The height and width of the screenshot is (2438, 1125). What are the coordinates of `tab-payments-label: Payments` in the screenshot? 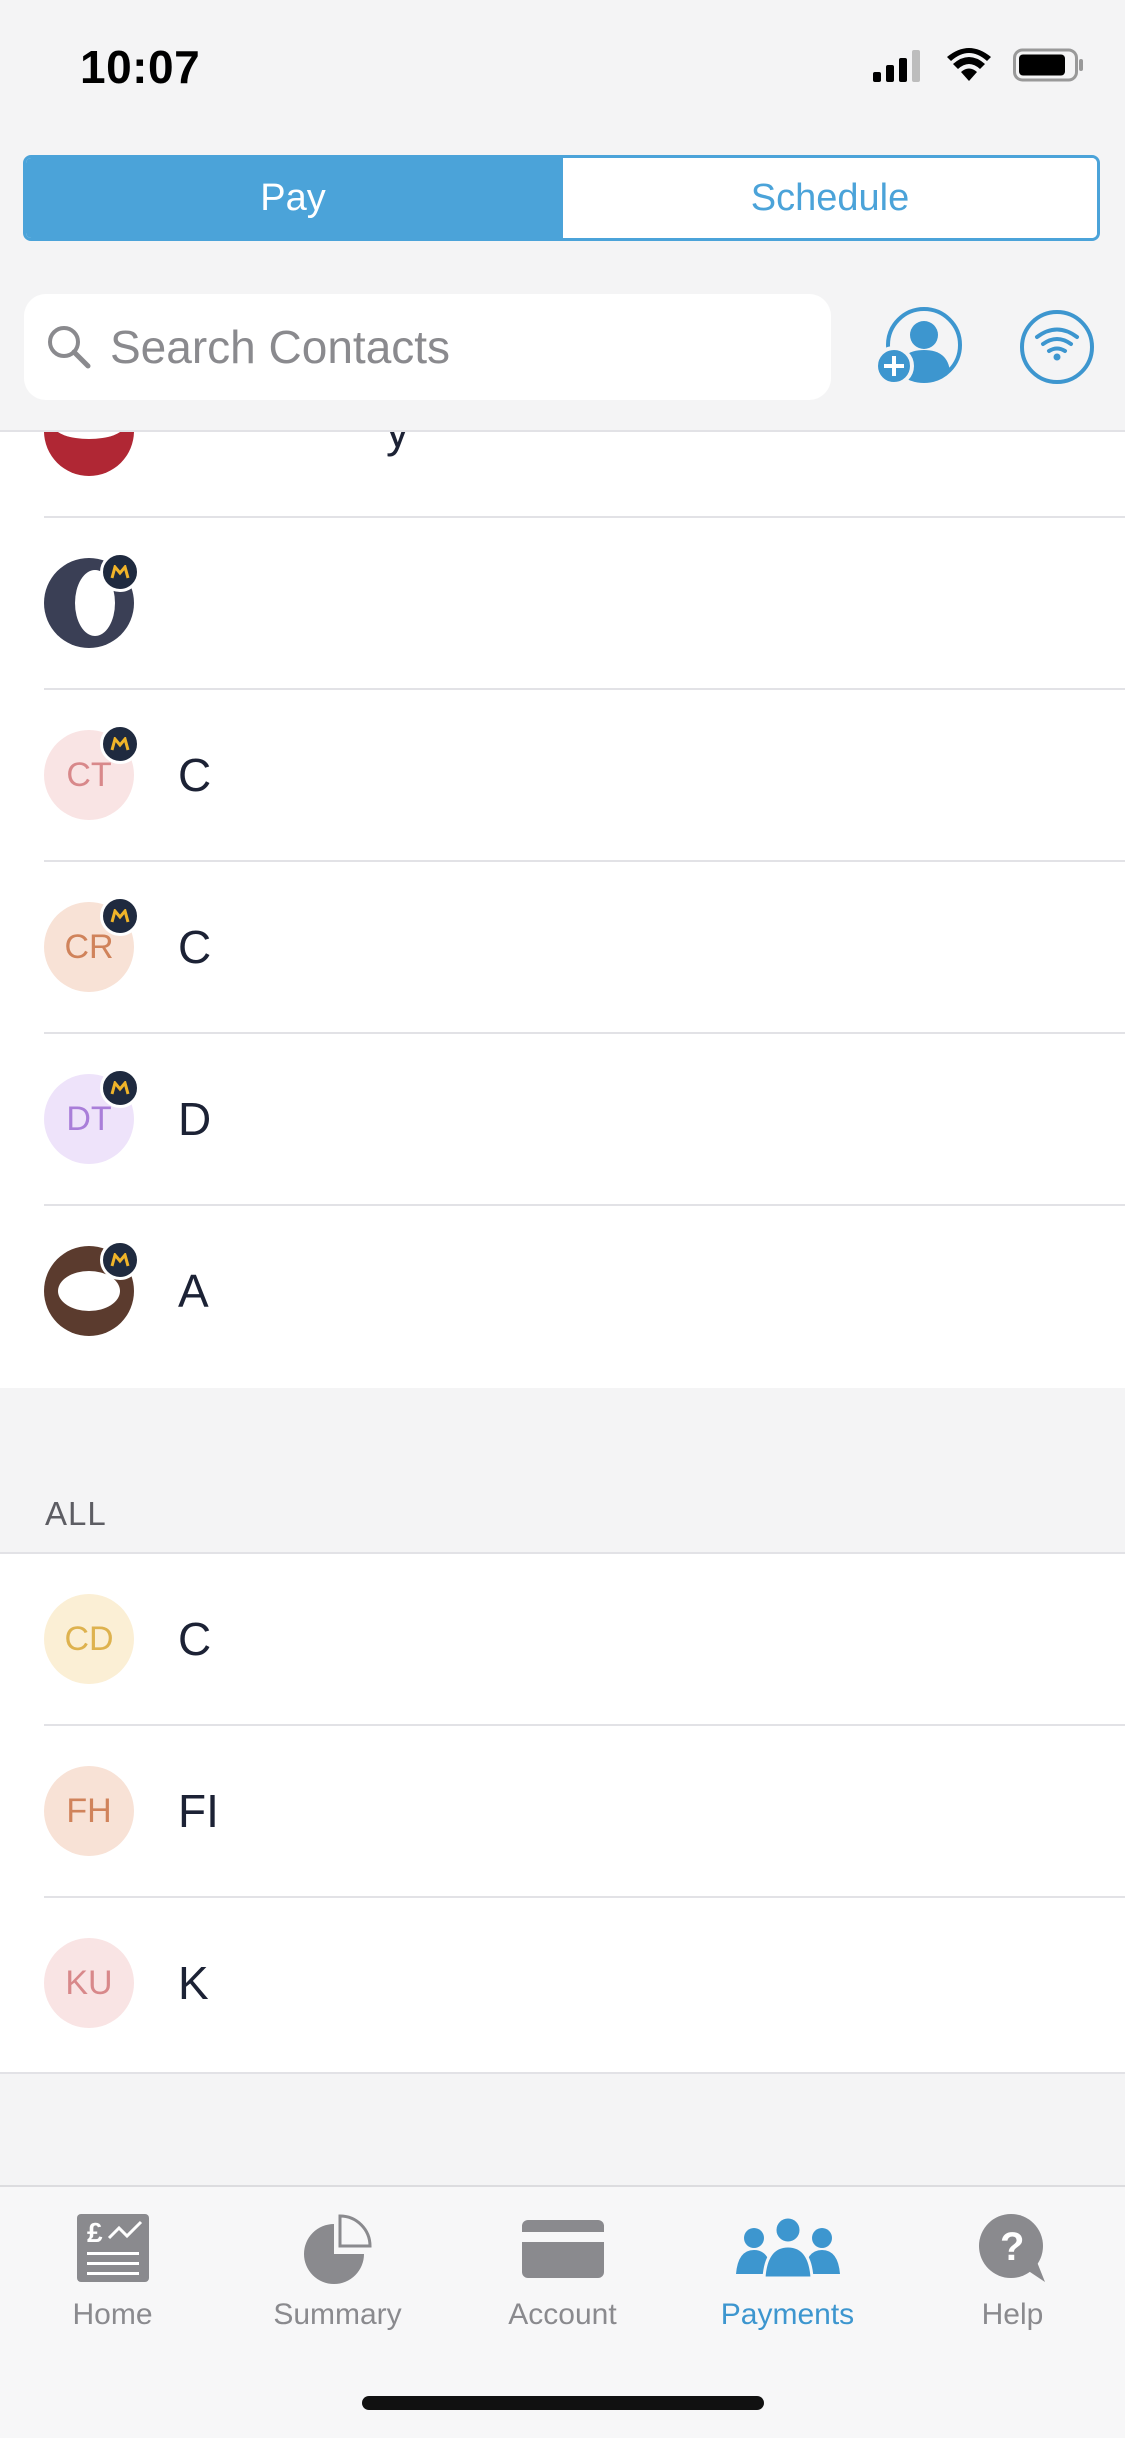 It's located at (787, 2314).